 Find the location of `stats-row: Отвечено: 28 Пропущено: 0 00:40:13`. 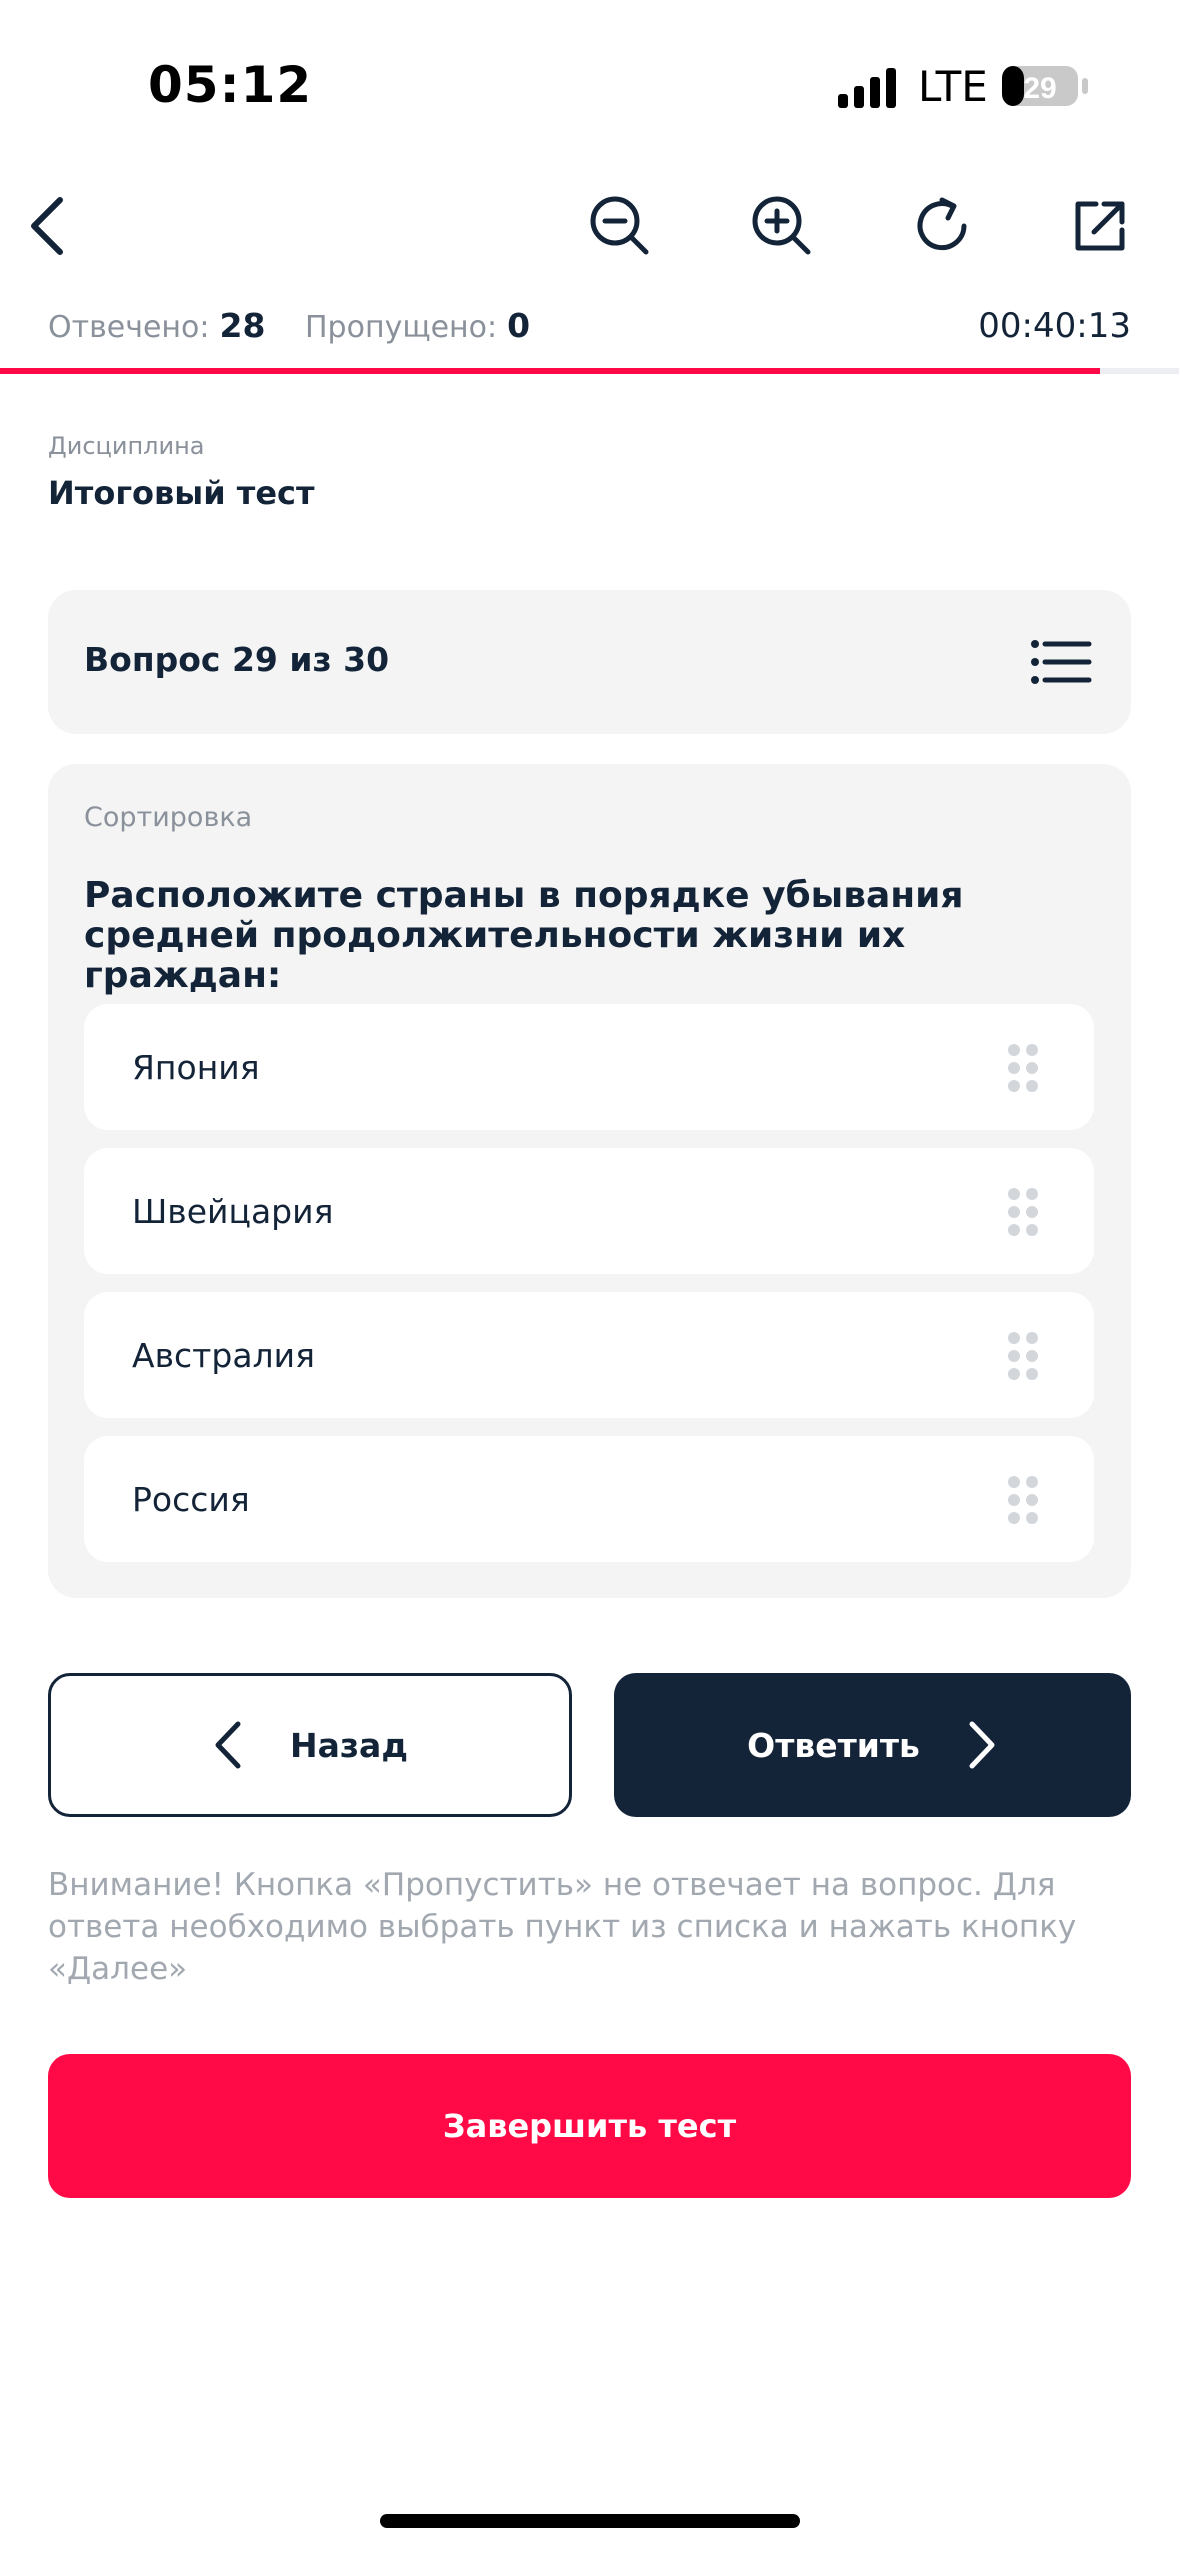

stats-row: Отвечено: 28 Пропущено: 0 00:40:13 is located at coordinates (589, 328).